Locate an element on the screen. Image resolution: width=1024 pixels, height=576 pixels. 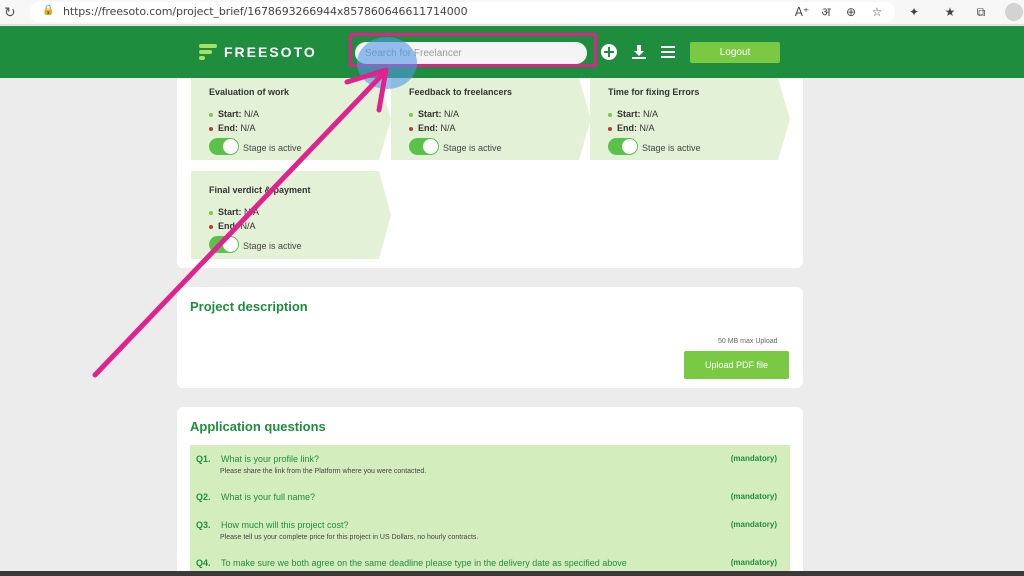
question-text: What is your profile link? is located at coordinates (270, 459).